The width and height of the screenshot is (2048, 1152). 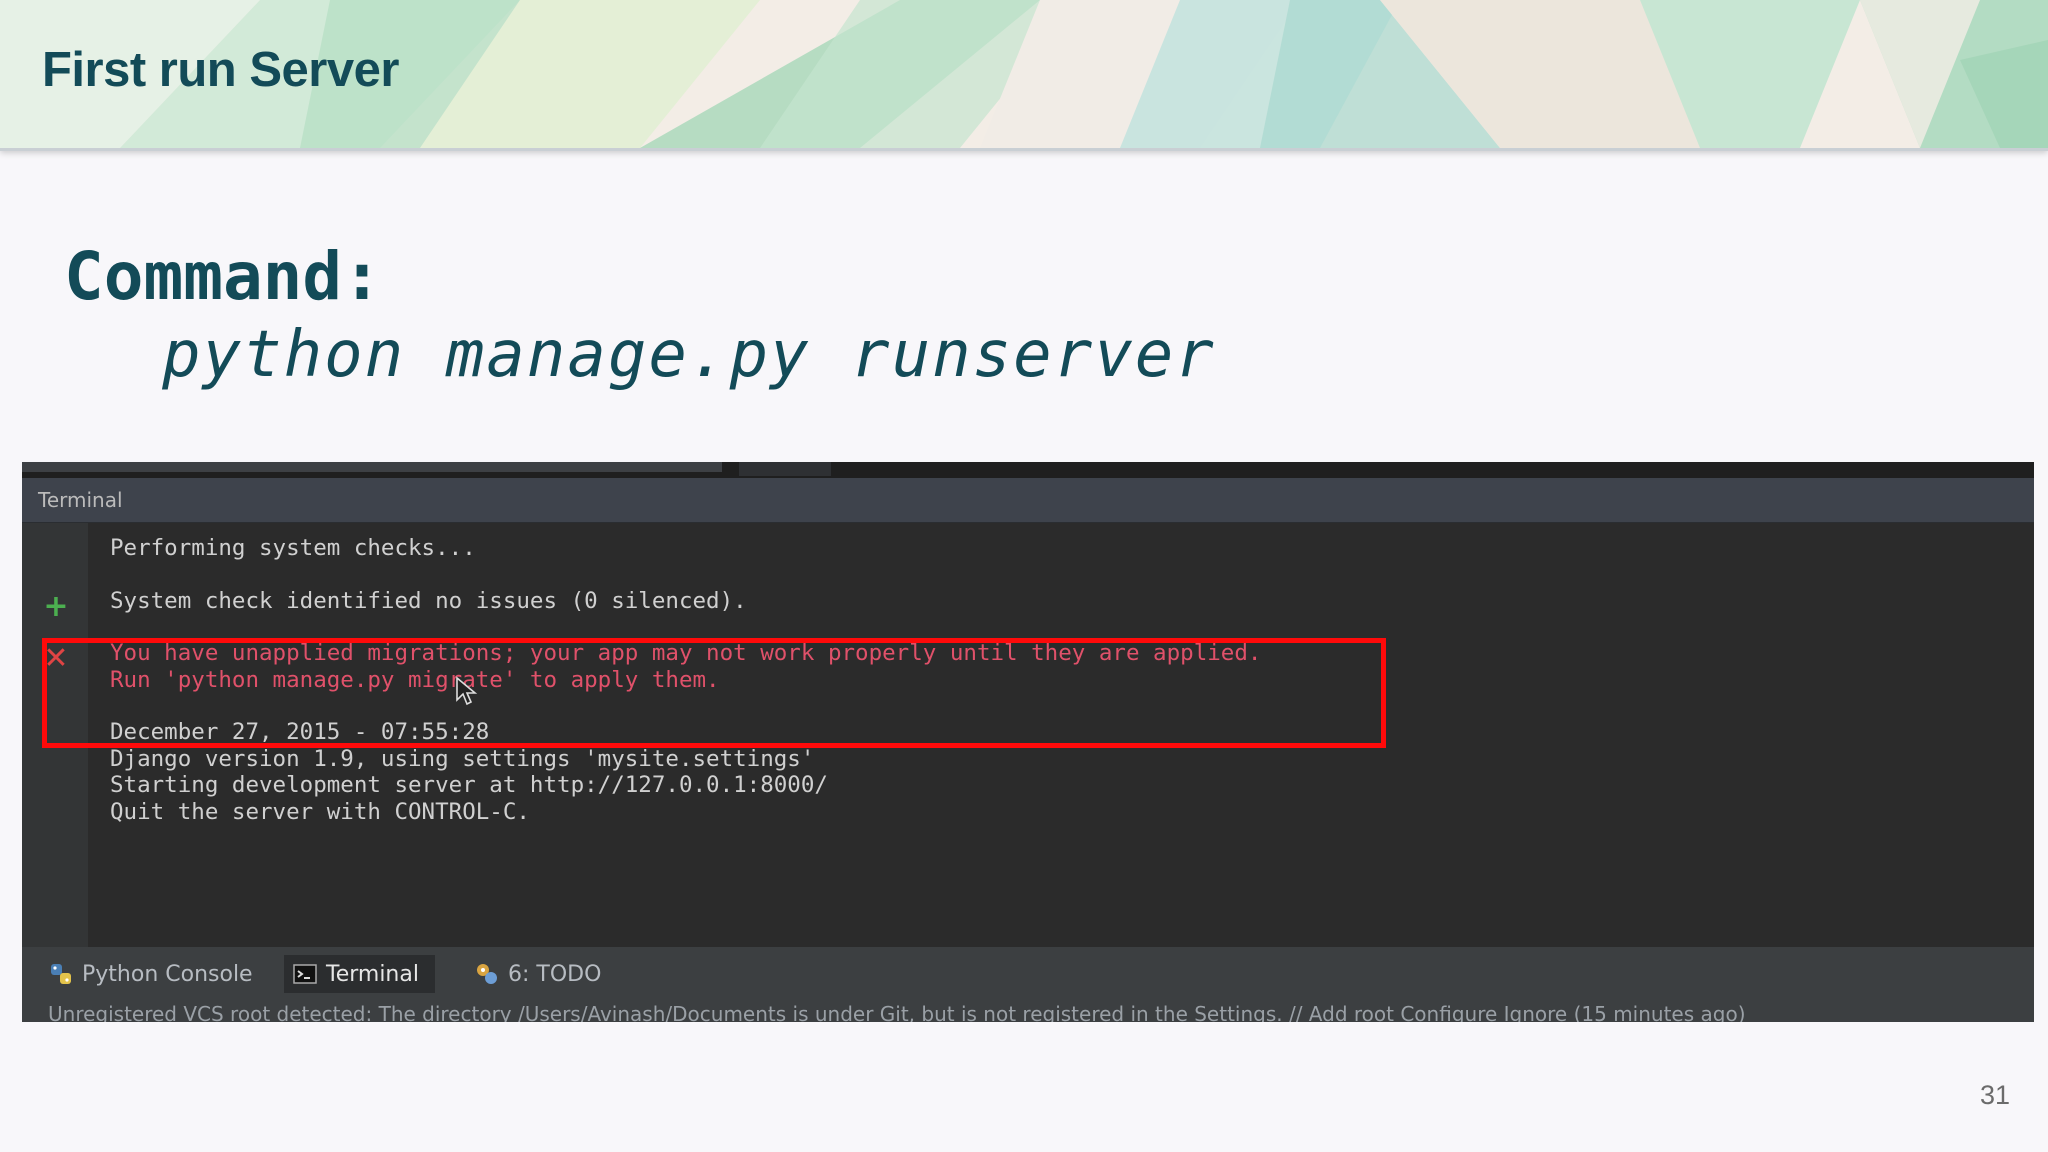 What do you see at coordinates (1028, 470) in the screenshot?
I see `editor-tab-strip` at bounding box center [1028, 470].